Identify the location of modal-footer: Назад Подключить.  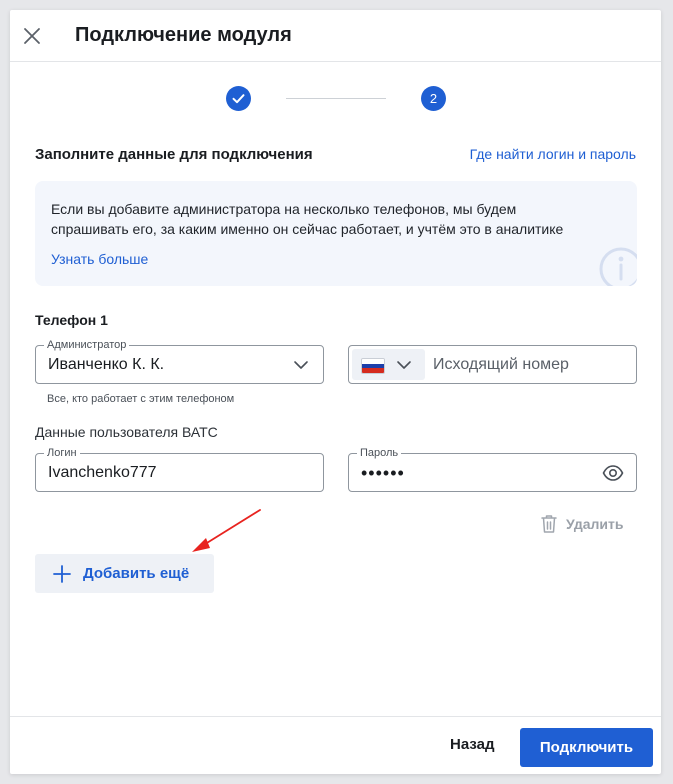
(335, 745).